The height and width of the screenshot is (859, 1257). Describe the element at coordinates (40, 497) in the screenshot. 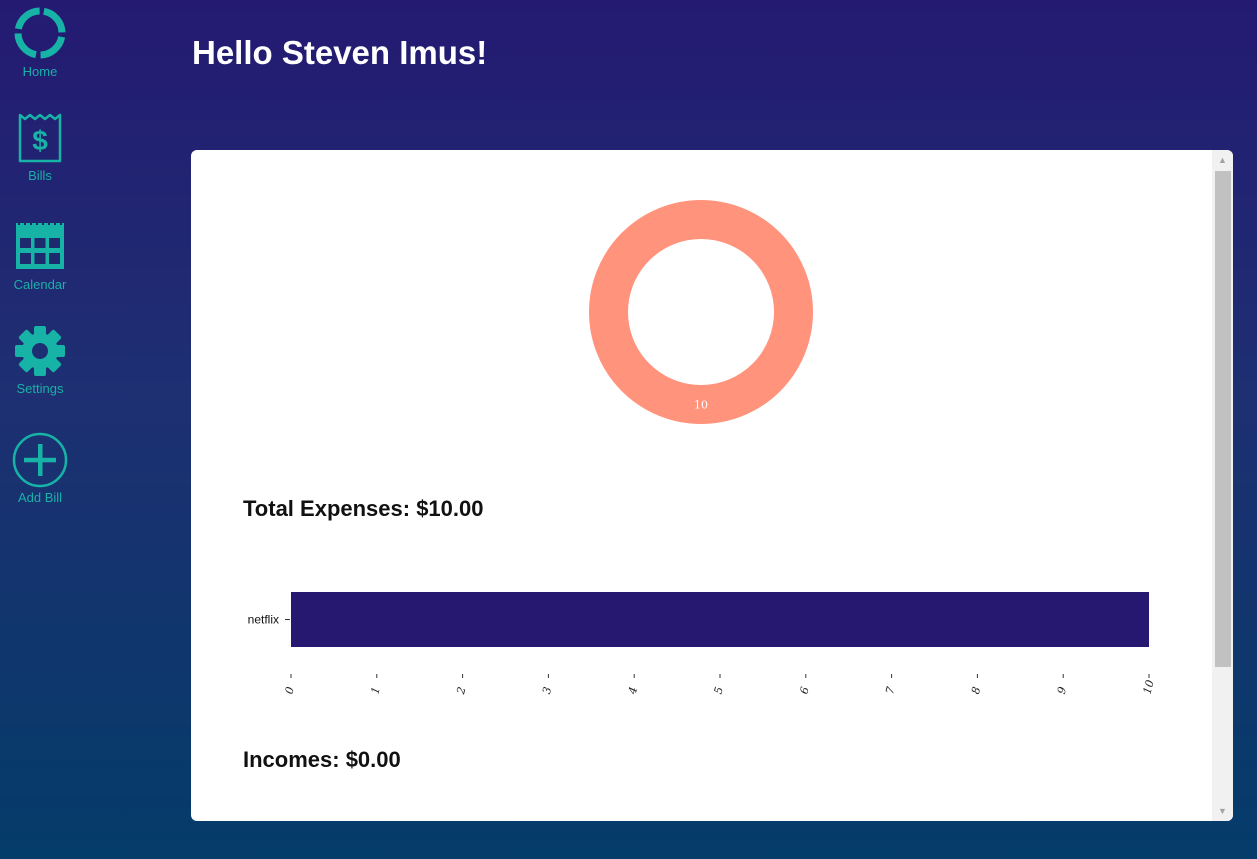

I see `nav-add-bill-label: Add Bill` at that location.